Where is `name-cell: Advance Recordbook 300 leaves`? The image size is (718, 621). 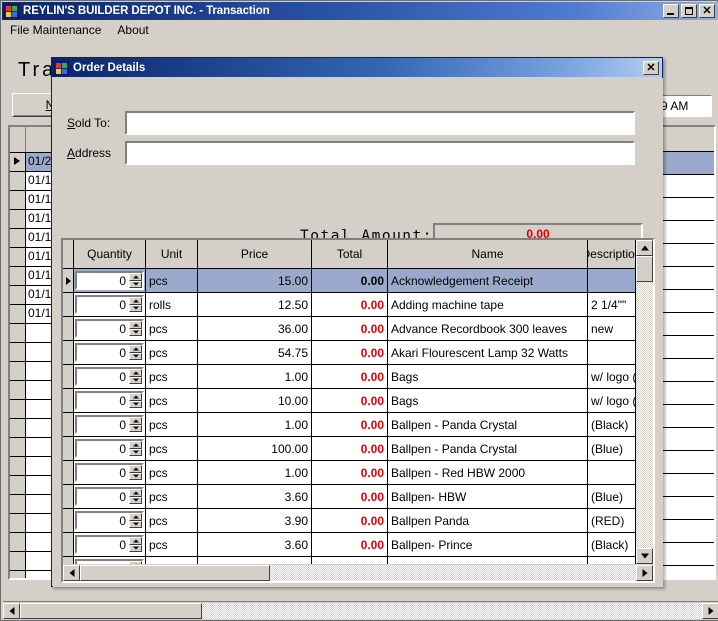
name-cell: Advance Recordbook 300 leaves is located at coordinates (488, 328).